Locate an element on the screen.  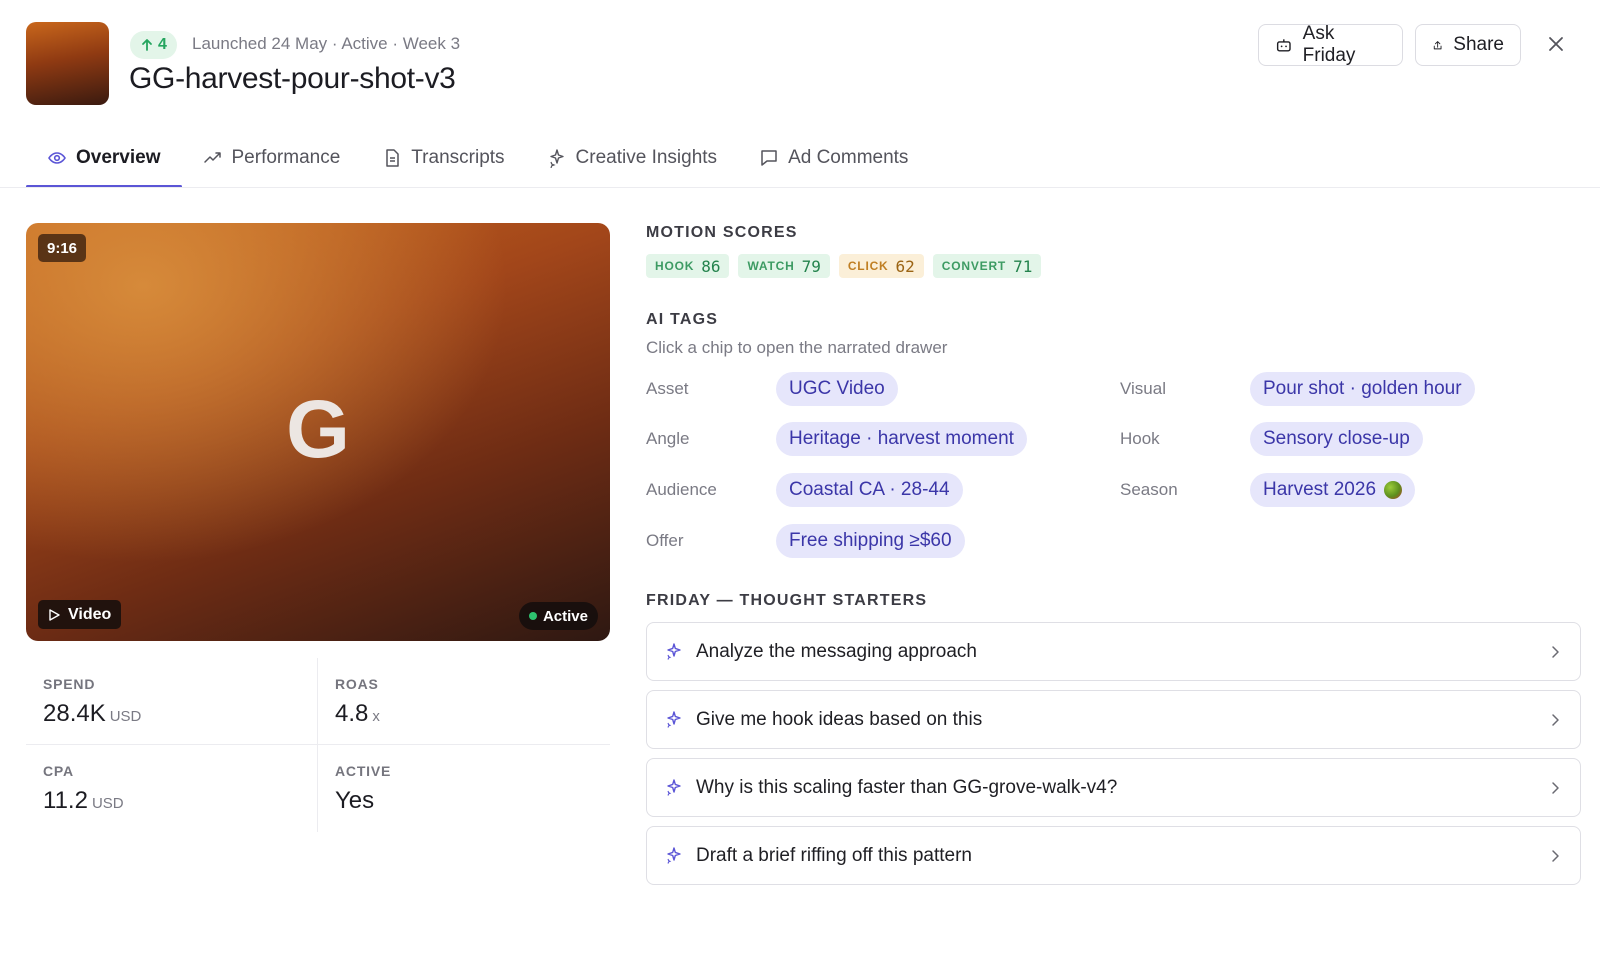
tag-label: Offer is located at coordinates (665, 540).